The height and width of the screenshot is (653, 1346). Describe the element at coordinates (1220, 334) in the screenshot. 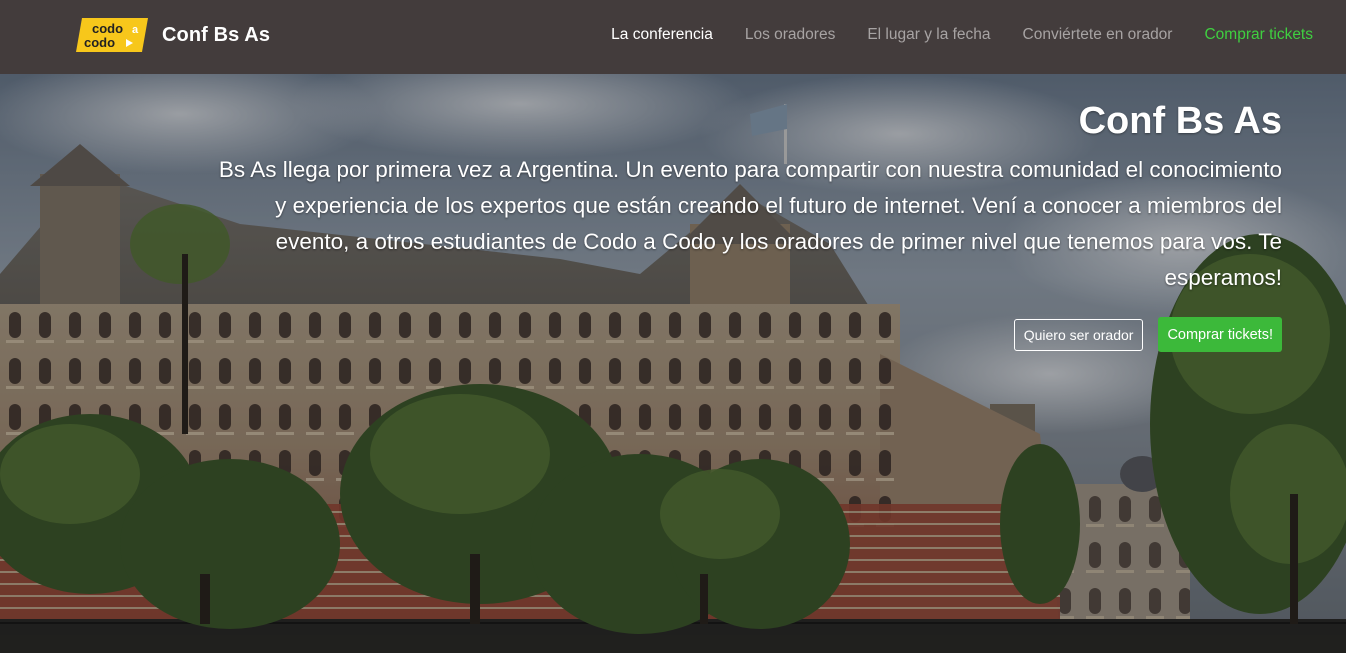

I see `comprar-tickets-button: Comprar tickets!` at that location.